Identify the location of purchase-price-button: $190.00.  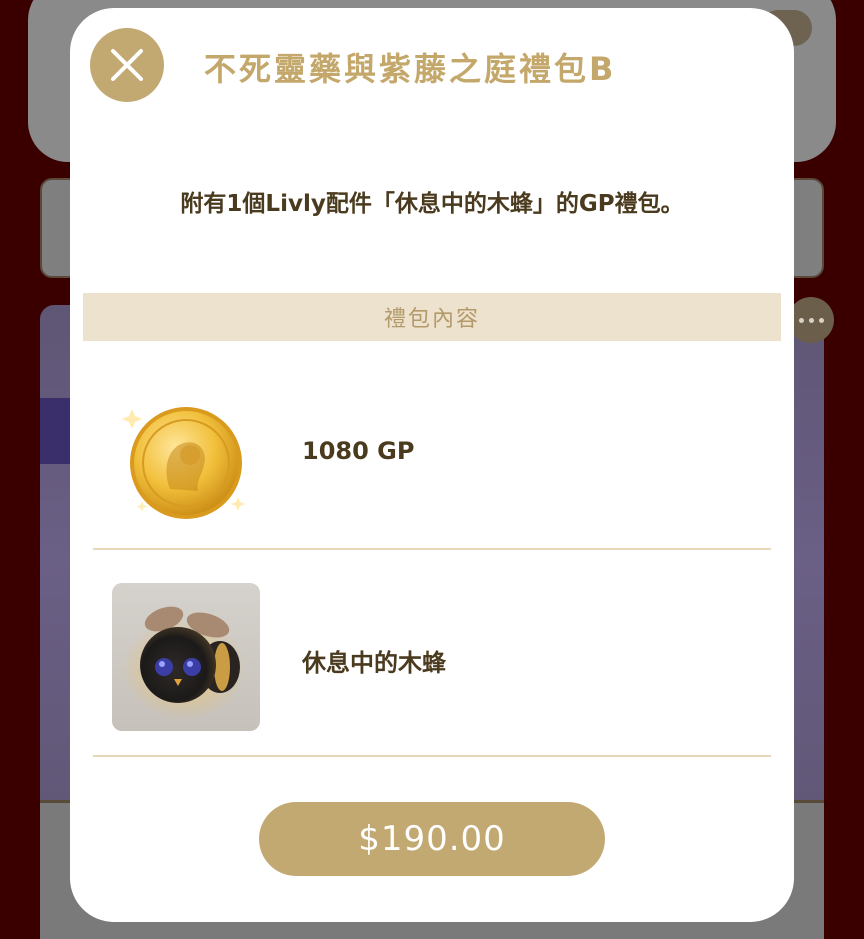
(432, 839).